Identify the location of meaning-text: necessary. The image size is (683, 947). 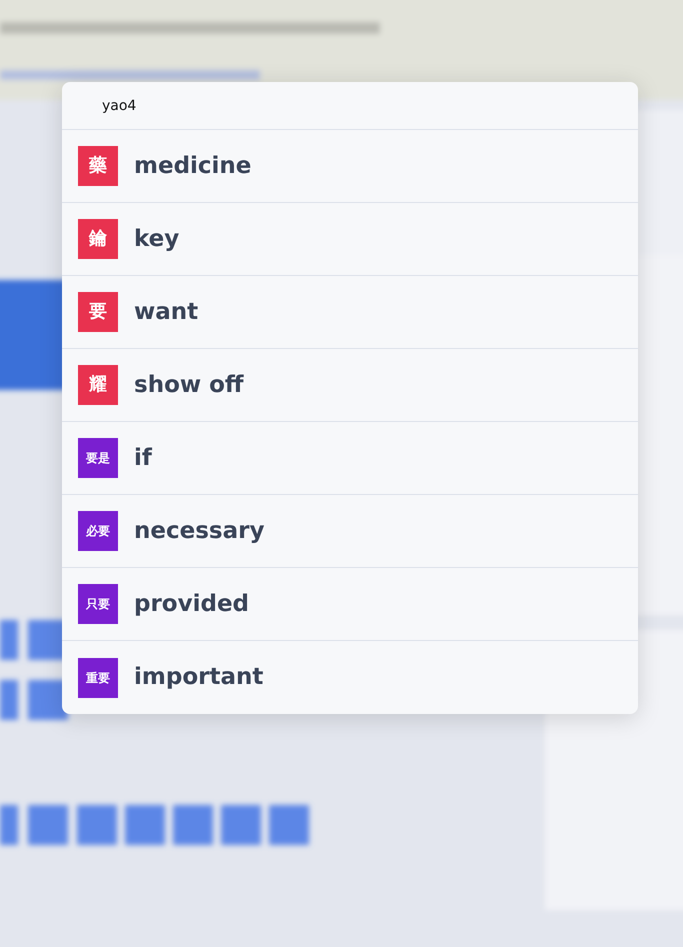
(199, 531).